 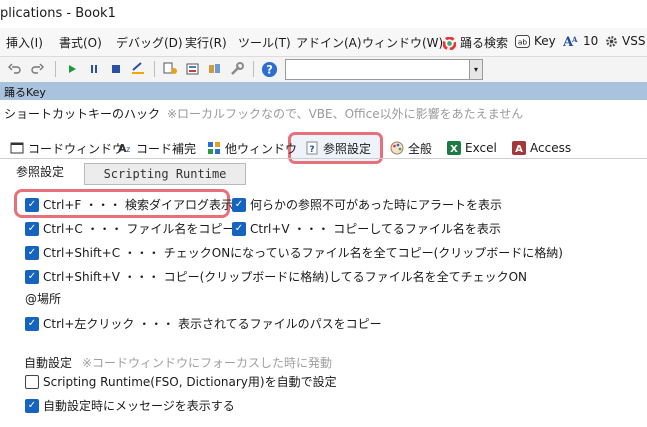 I want to click on chevron-down-icon: ▾, so click(x=475, y=69).